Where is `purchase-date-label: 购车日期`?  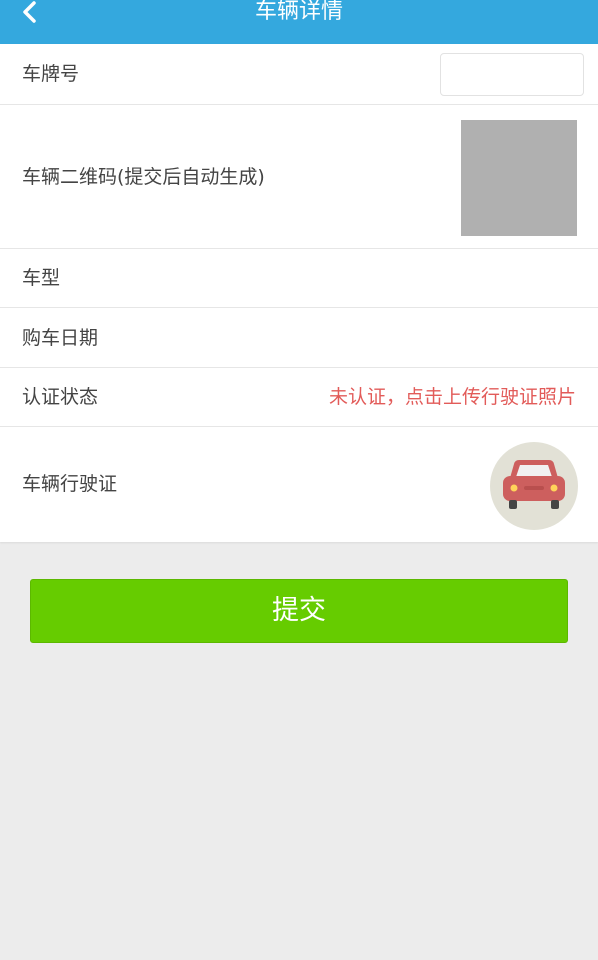 purchase-date-label: 购车日期 is located at coordinates (60, 338).